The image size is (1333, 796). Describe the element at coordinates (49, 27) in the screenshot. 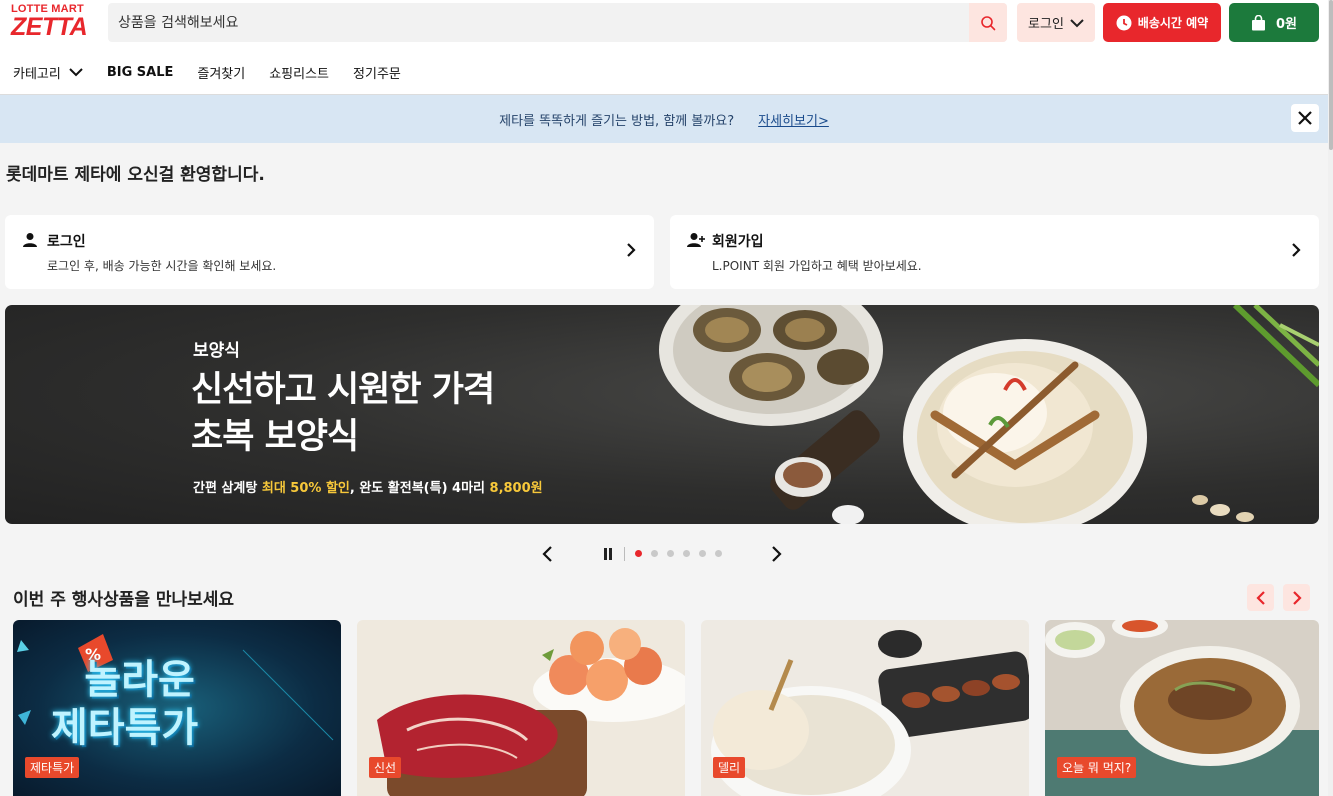

I see `logo-main-text: ZETTA` at that location.